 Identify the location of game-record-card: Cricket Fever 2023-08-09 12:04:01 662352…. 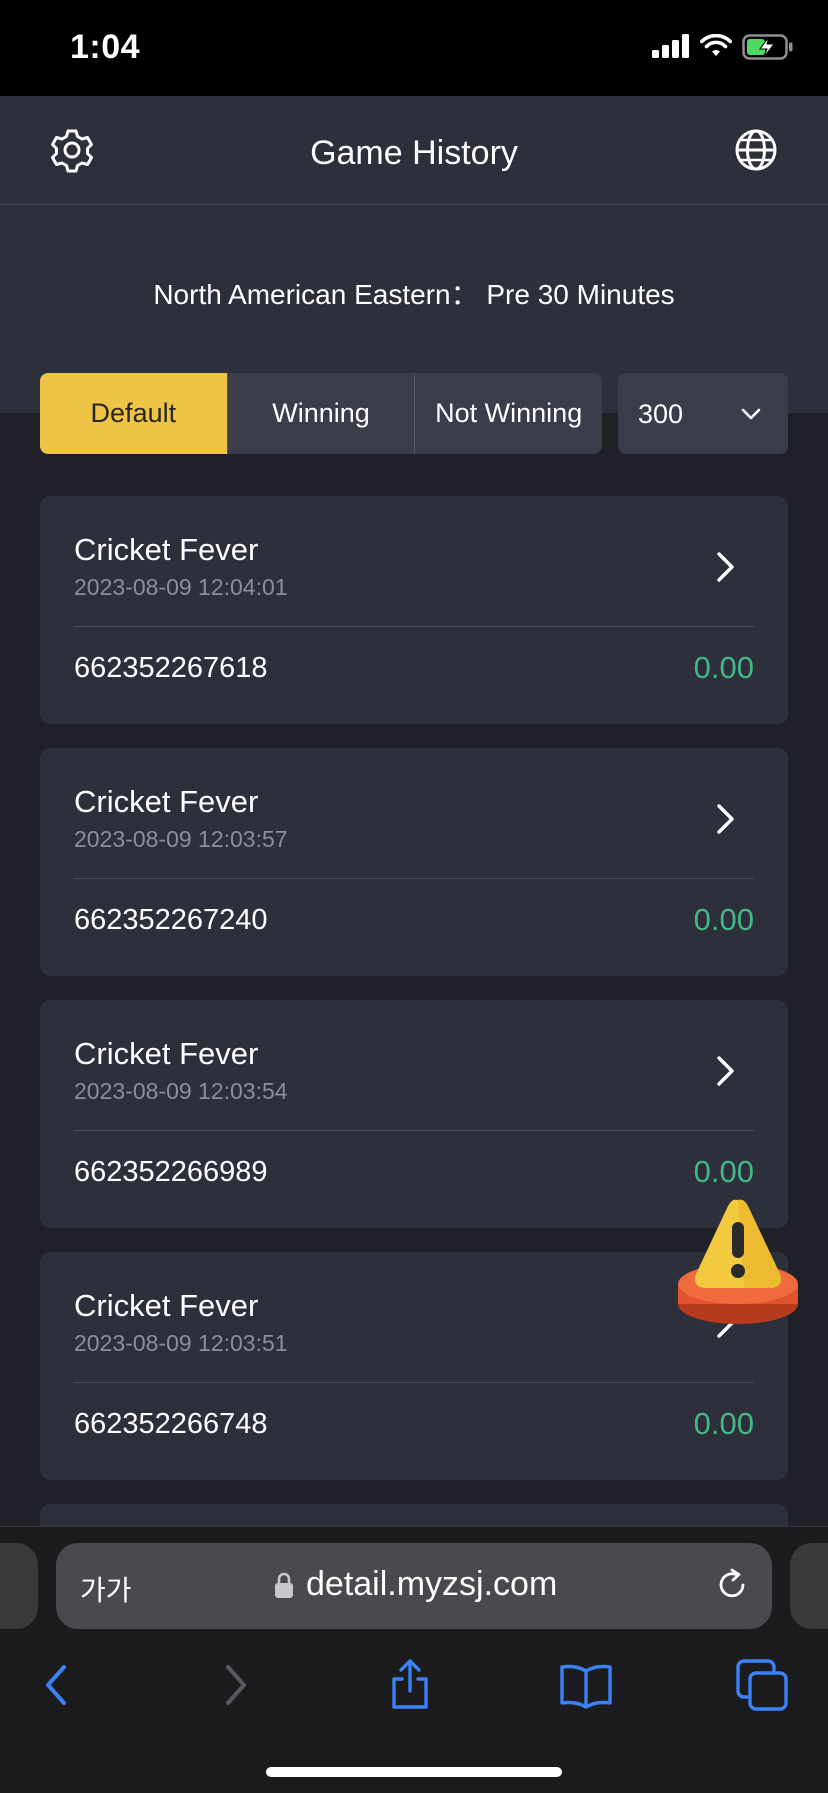
(414, 610).